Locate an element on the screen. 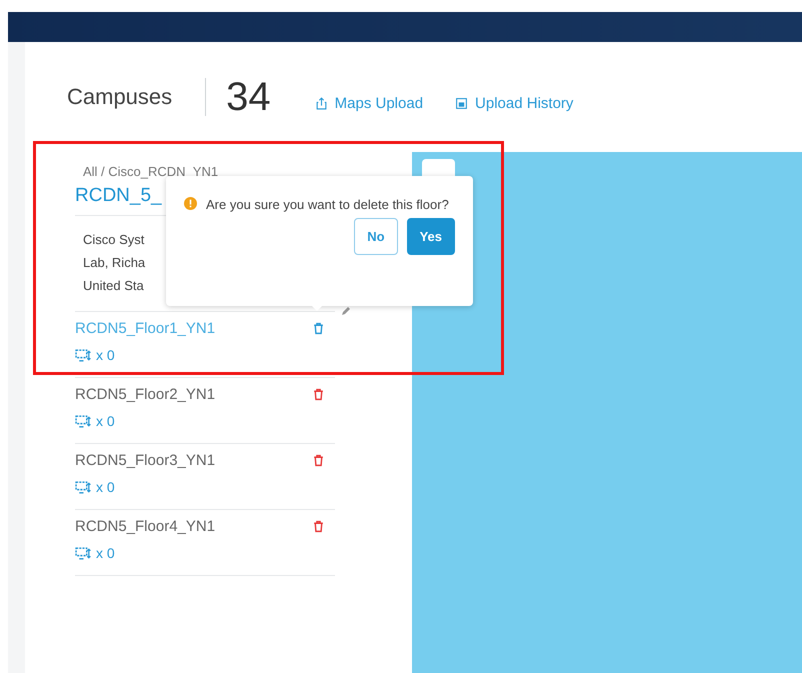 Image resolution: width=802 pixels, height=673 pixels. campus-count: 34 is located at coordinates (248, 97).